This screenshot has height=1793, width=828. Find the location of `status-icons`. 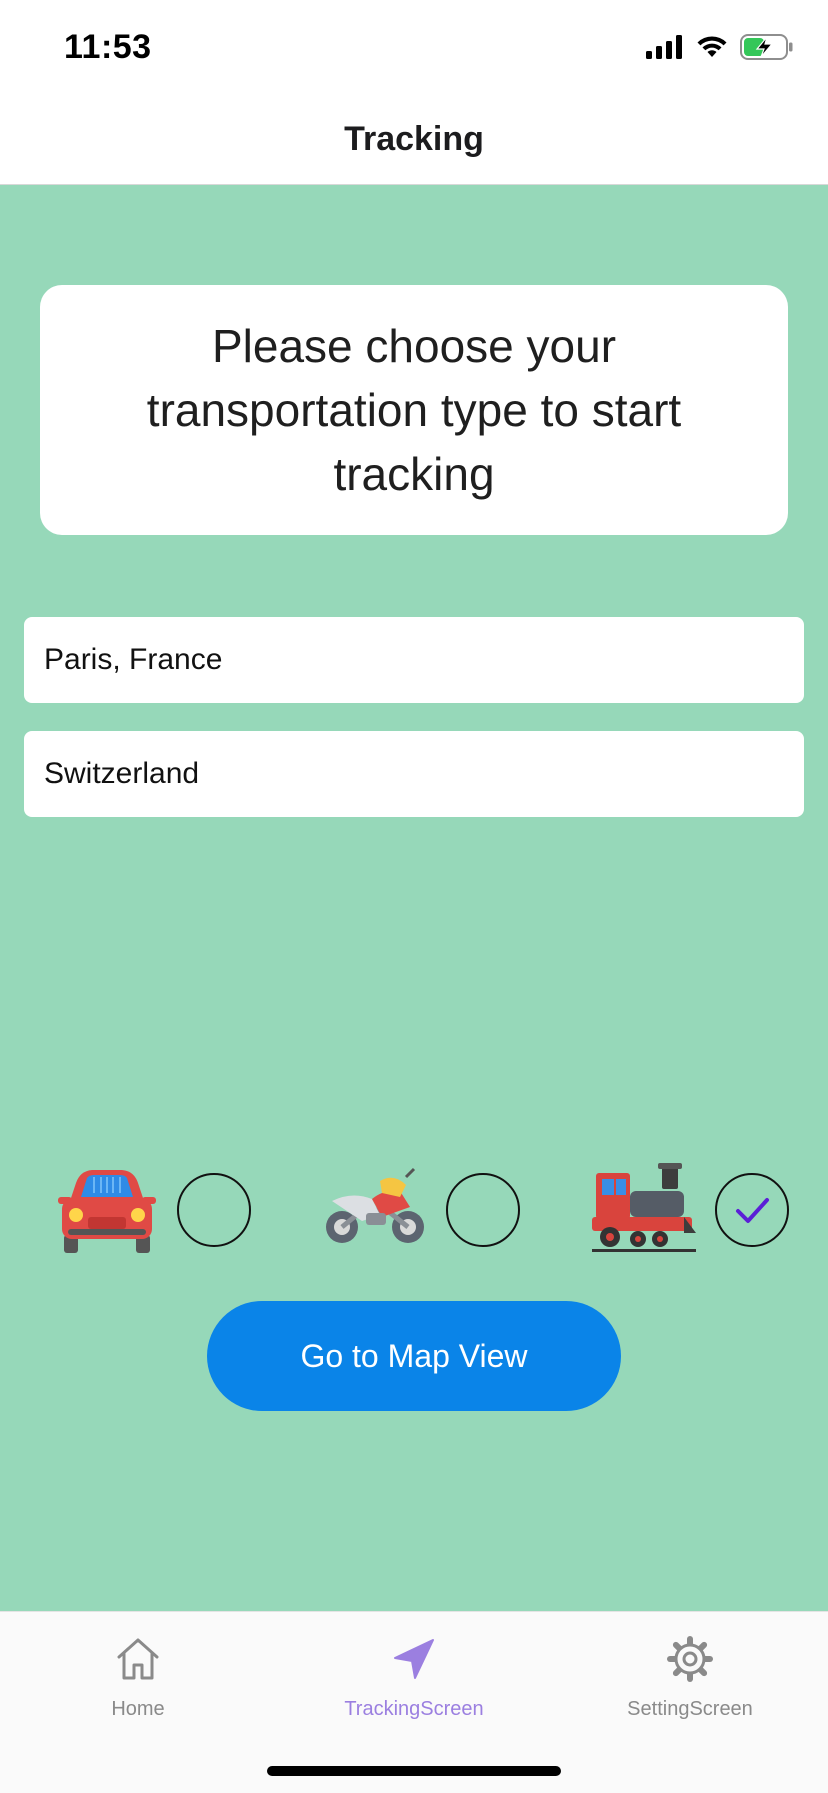

status-icons is located at coordinates (720, 47).